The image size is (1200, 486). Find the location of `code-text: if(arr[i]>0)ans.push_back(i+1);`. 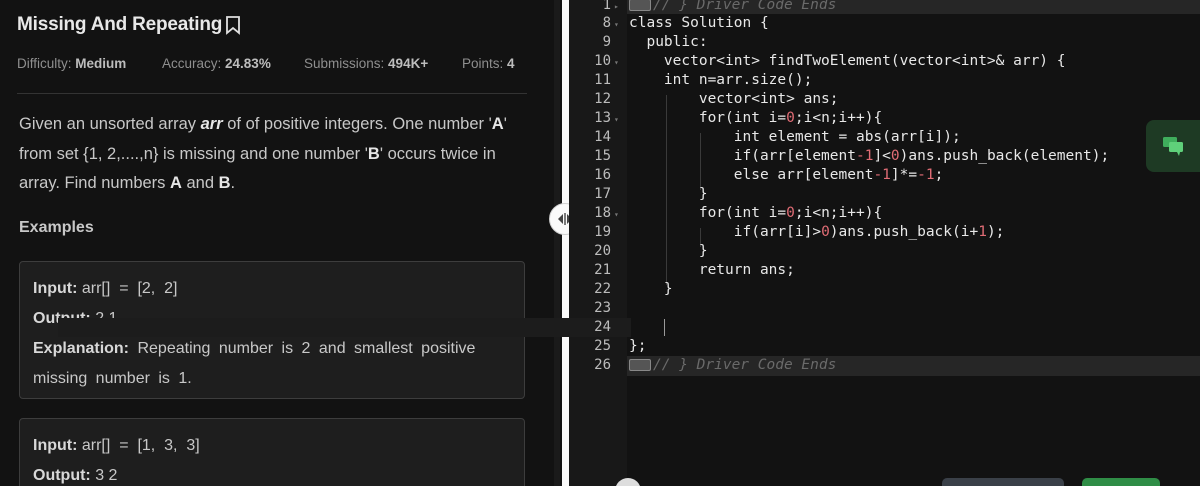

code-text: if(arr[i]>0)ans.push_back(i+1); is located at coordinates (817, 232).